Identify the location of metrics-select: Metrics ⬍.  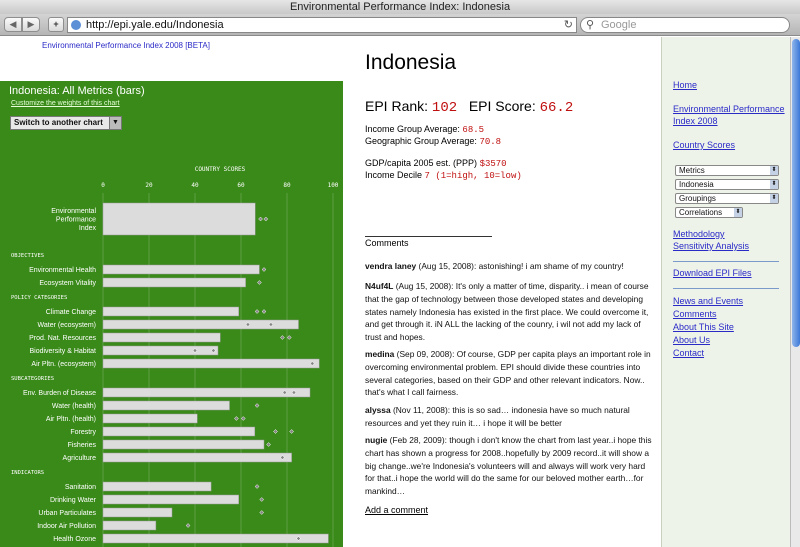
(727, 170).